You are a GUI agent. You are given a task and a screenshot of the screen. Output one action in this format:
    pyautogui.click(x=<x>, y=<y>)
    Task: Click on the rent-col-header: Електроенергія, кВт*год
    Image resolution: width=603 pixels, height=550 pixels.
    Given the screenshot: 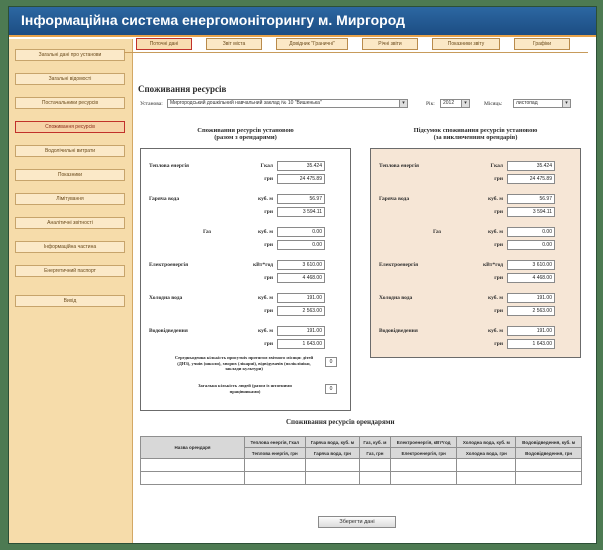 What is the action you would take?
    pyautogui.click(x=423, y=442)
    